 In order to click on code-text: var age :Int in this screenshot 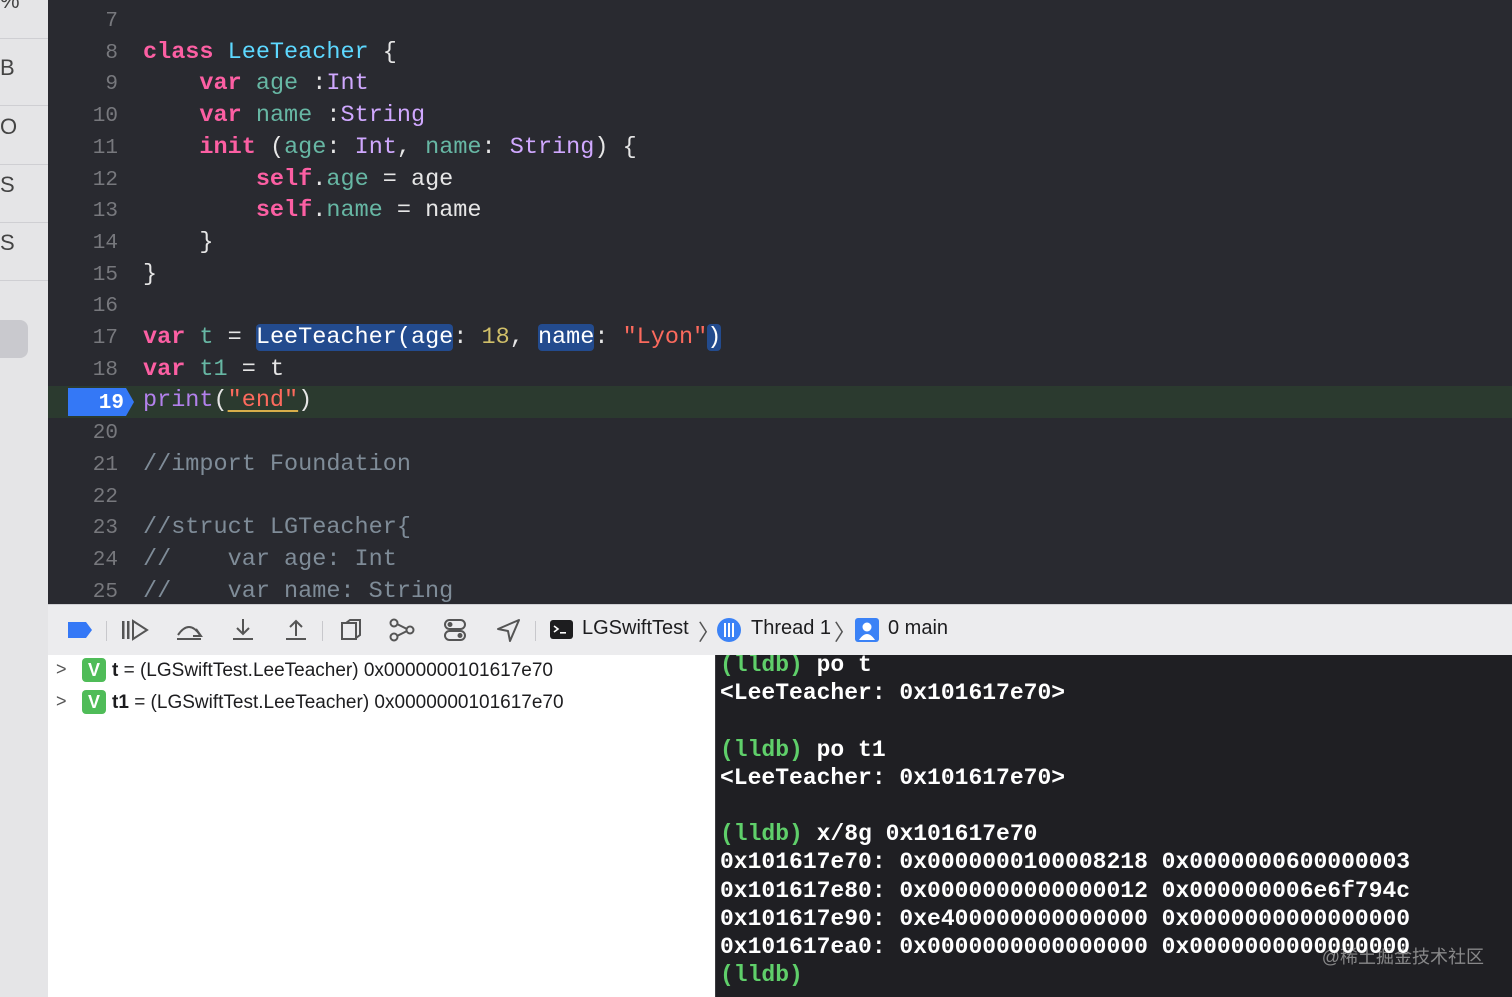, I will do `click(256, 84)`.